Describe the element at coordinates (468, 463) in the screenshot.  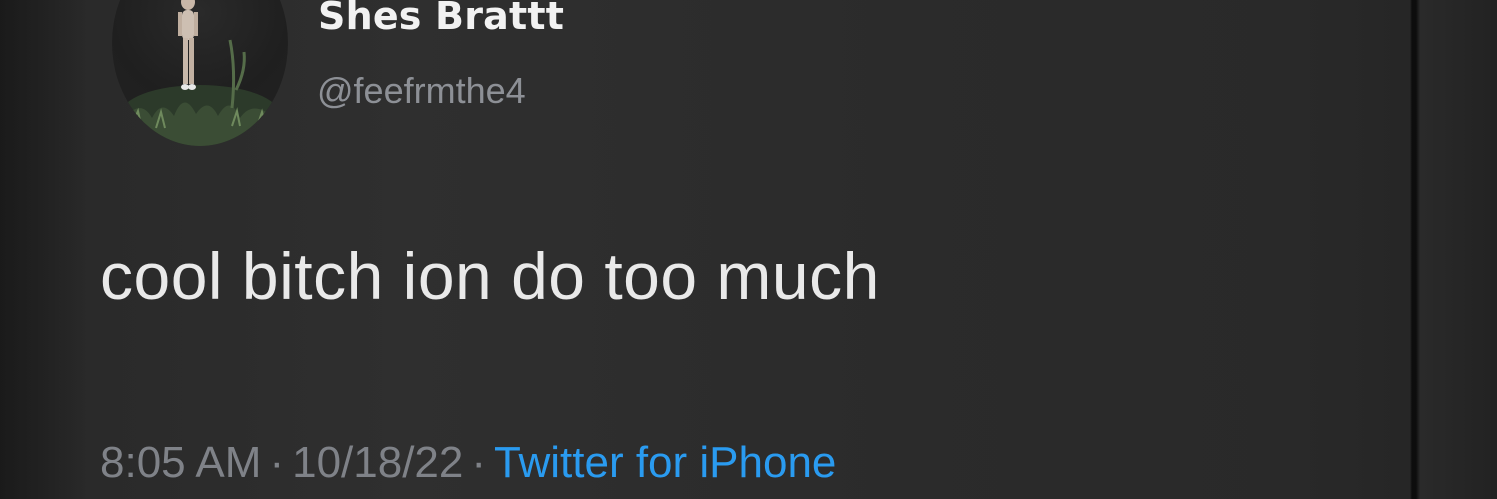
I see `tweet-metadata: 8:05 AM · 10/18/22 · Twitter for iPhone` at that location.